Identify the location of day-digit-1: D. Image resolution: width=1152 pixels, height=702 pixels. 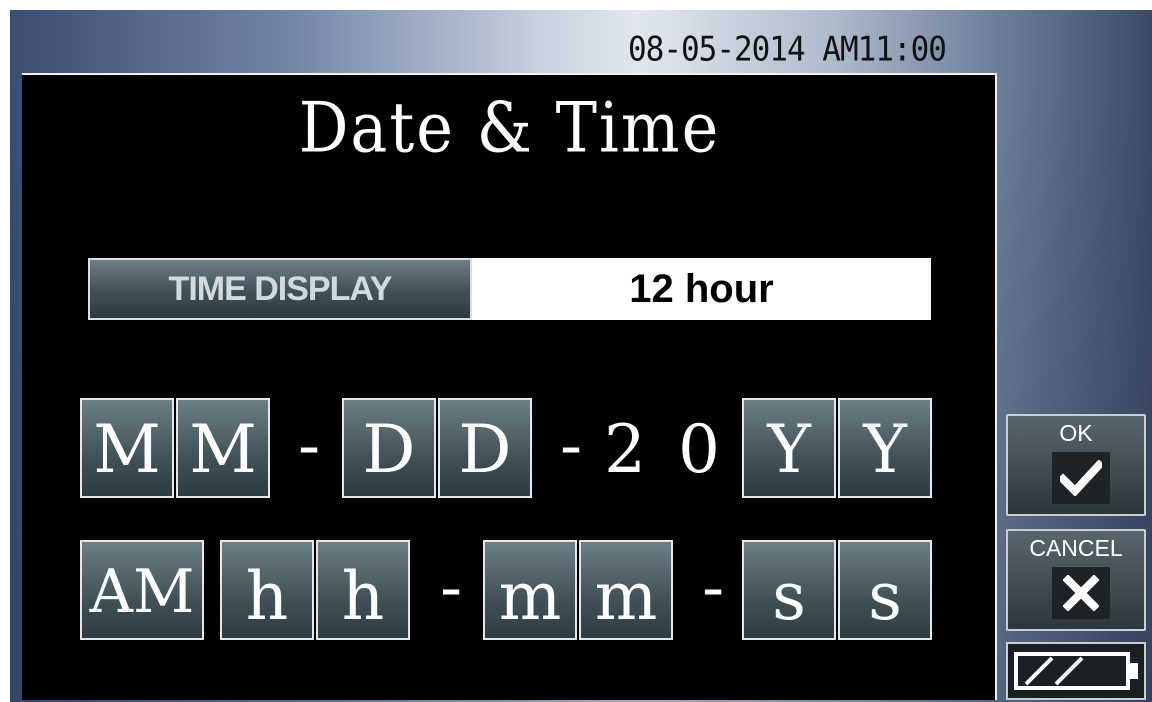
(389, 448).